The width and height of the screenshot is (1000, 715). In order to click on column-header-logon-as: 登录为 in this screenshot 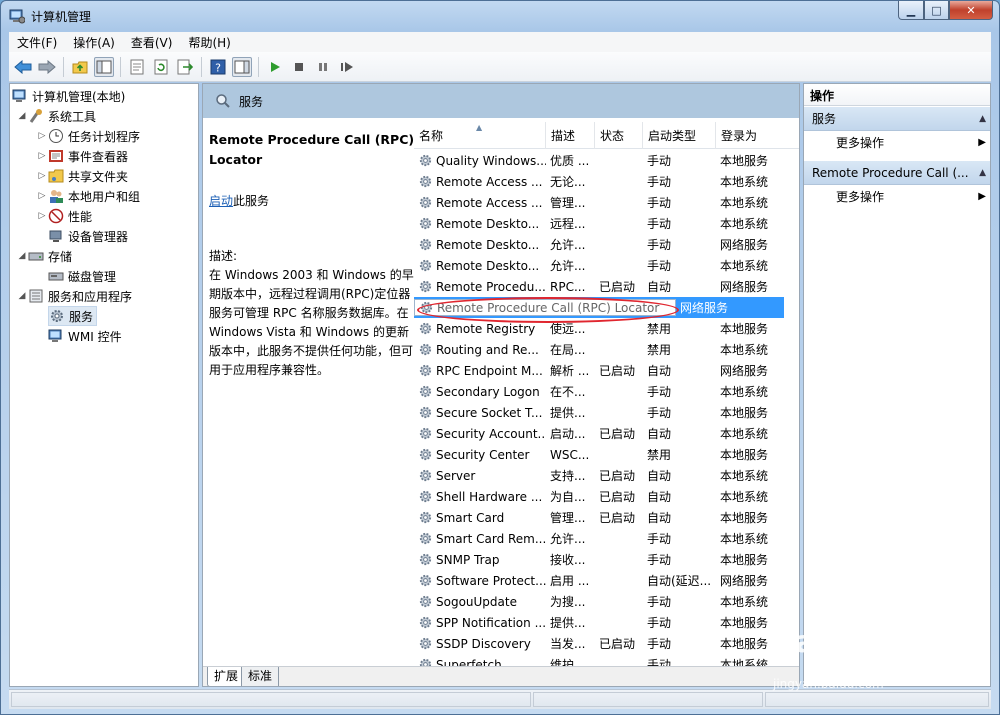, I will do `click(757, 135)`.